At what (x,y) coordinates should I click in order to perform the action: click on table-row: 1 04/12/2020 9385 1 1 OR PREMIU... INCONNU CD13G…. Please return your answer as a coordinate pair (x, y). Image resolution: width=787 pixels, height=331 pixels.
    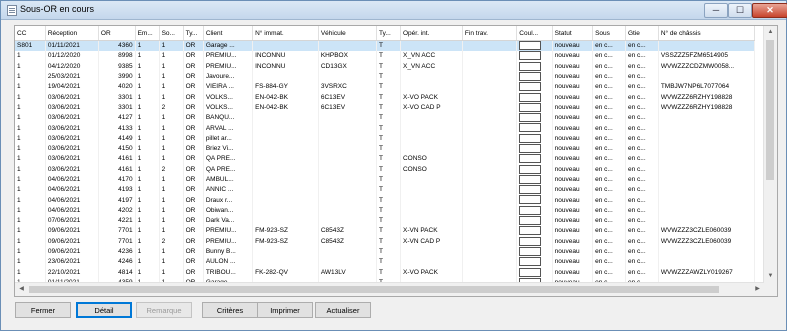
    Looking at the image, I should click on (385, 66).